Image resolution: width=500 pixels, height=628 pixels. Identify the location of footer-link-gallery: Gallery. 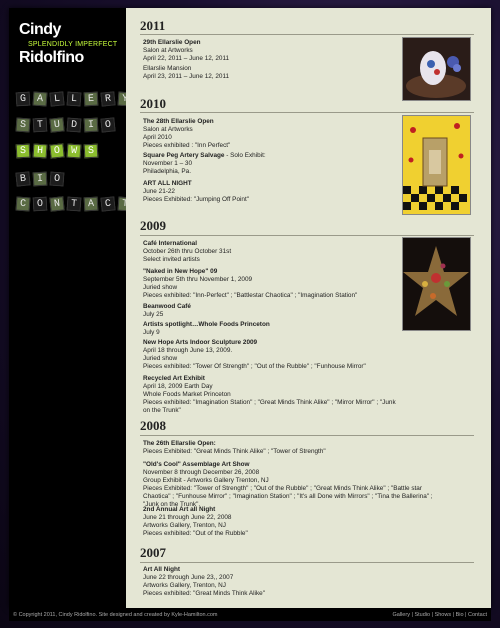
(401, 615).